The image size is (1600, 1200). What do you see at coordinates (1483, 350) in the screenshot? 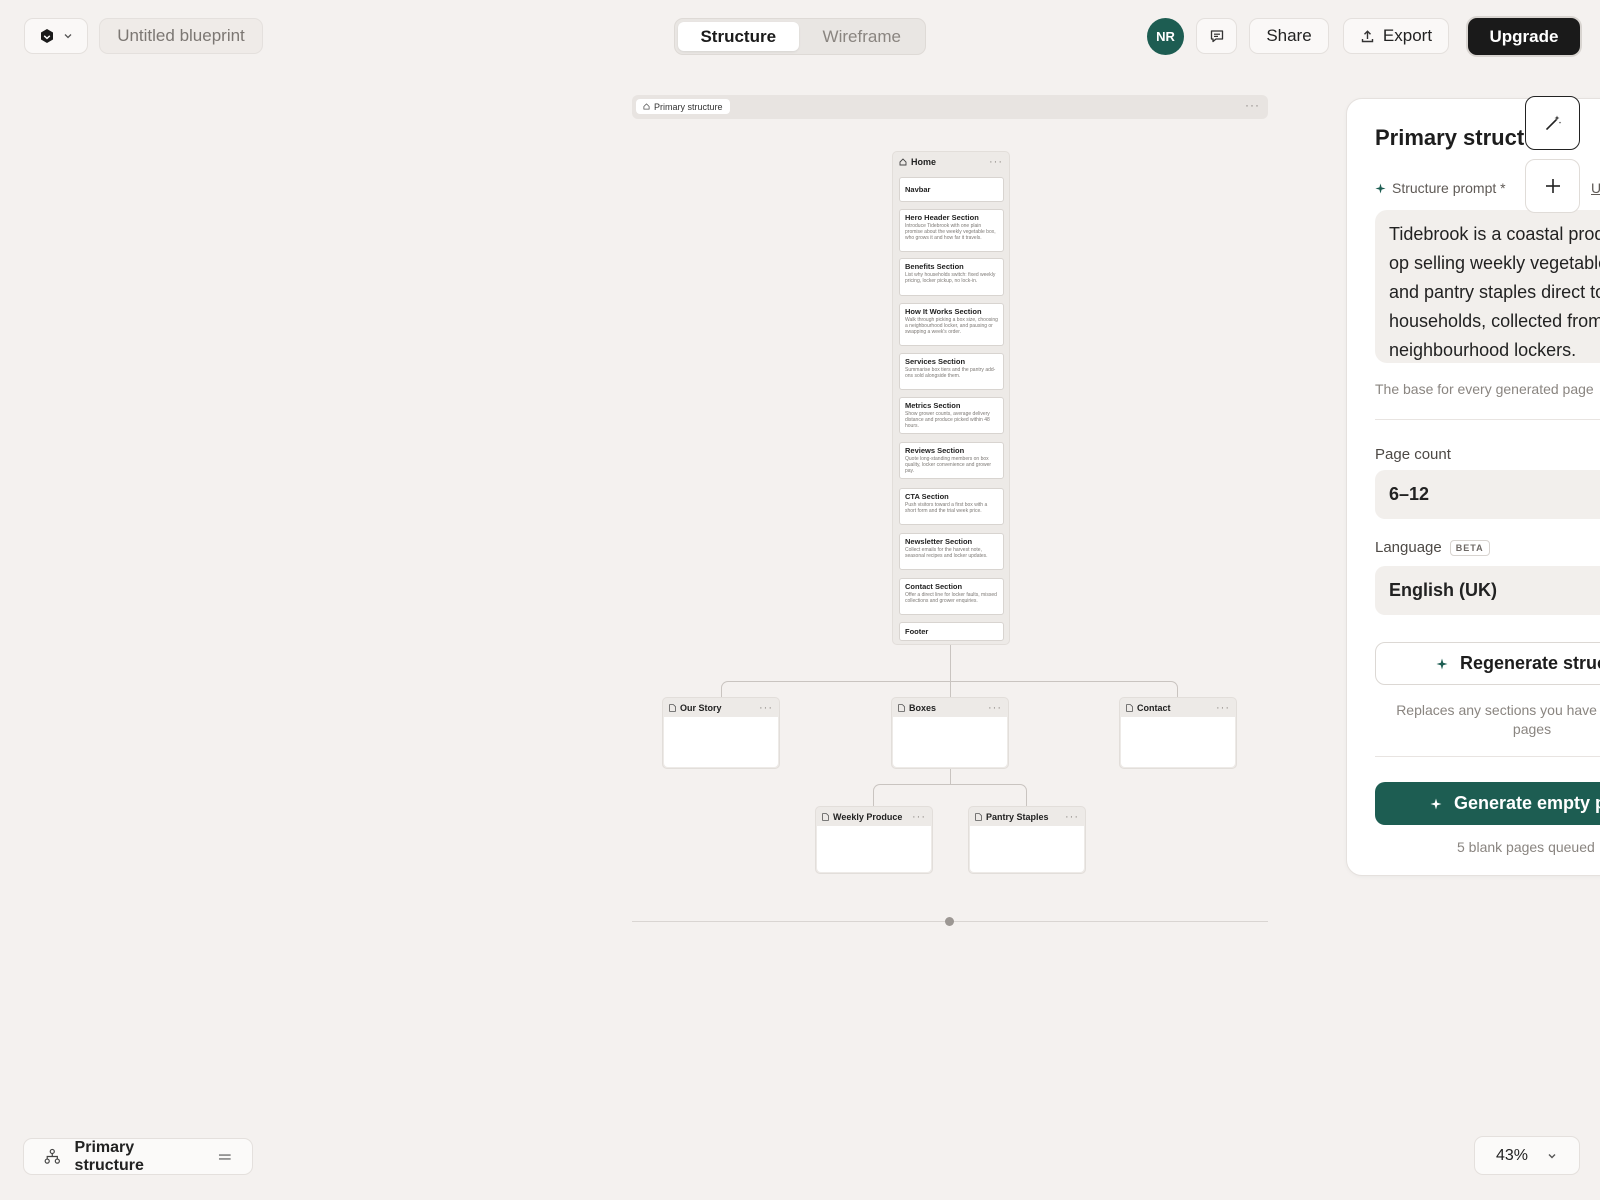
I see `prompt-line: neighbourhood lockers.` at bounding box center [1483, 350].